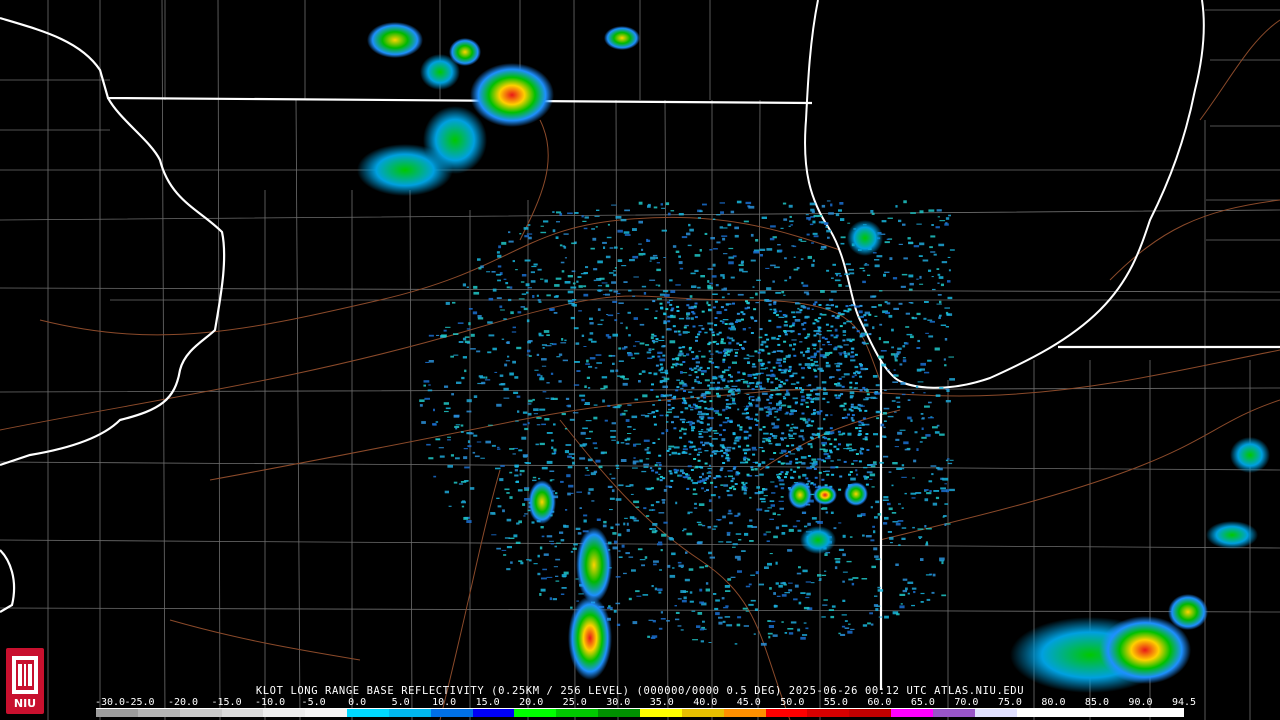 The width and height of the screenshot is (1280, 720). Describe the element at coordinates (487, 702) in the screenshot. I see `colorbar-tick-label: 15.0` at that location.